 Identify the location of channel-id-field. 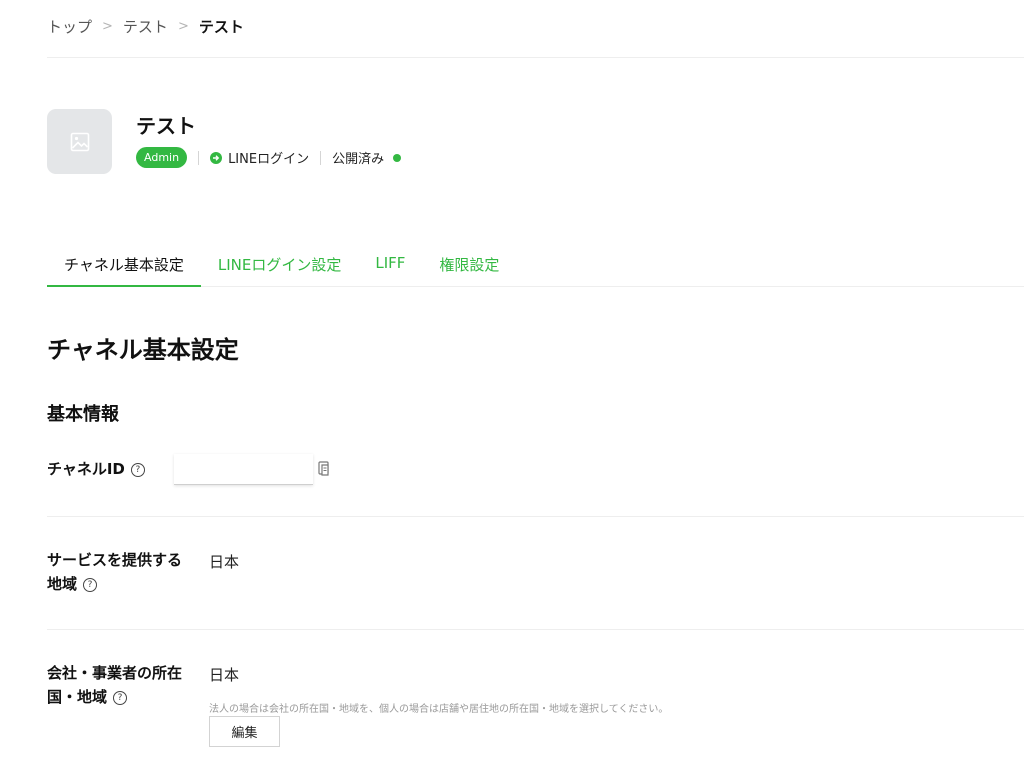
(243, 469).